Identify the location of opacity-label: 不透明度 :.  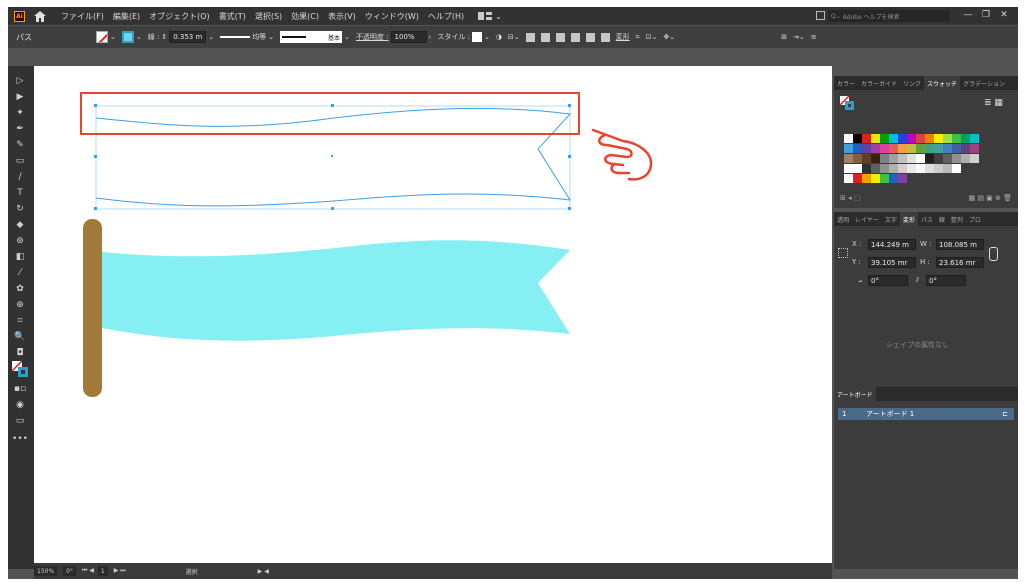
(372, 37).